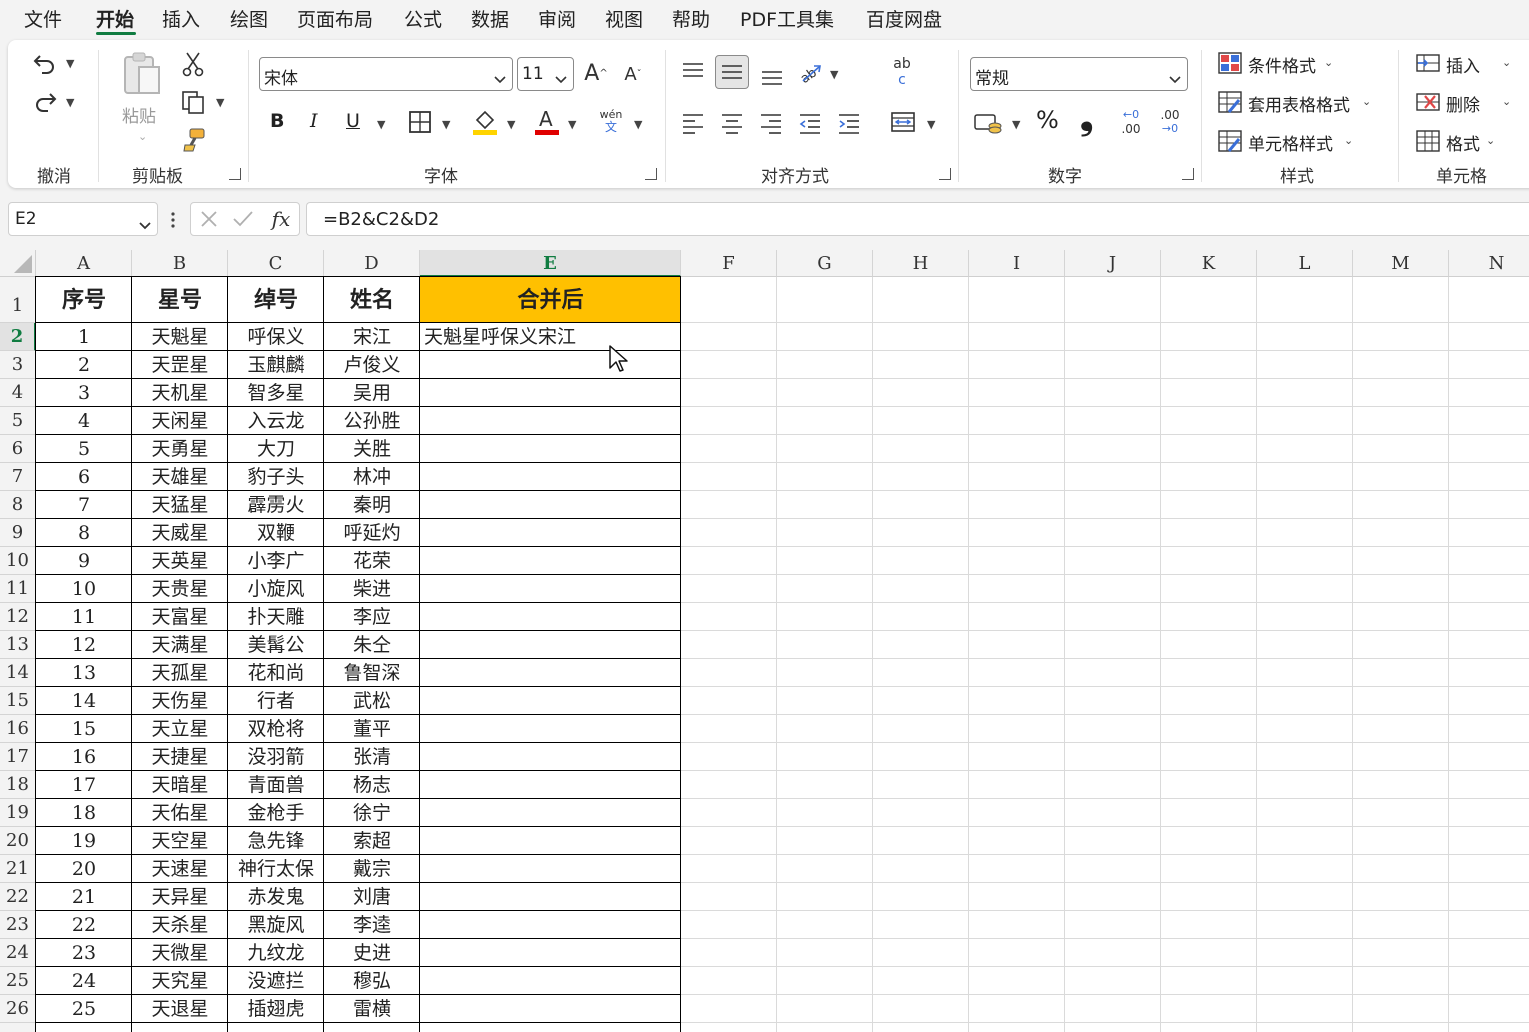 This screenshot has width=1529, height=1032. I want to click on format-as-table-button: 套用表格格式, so click(1299, 103).